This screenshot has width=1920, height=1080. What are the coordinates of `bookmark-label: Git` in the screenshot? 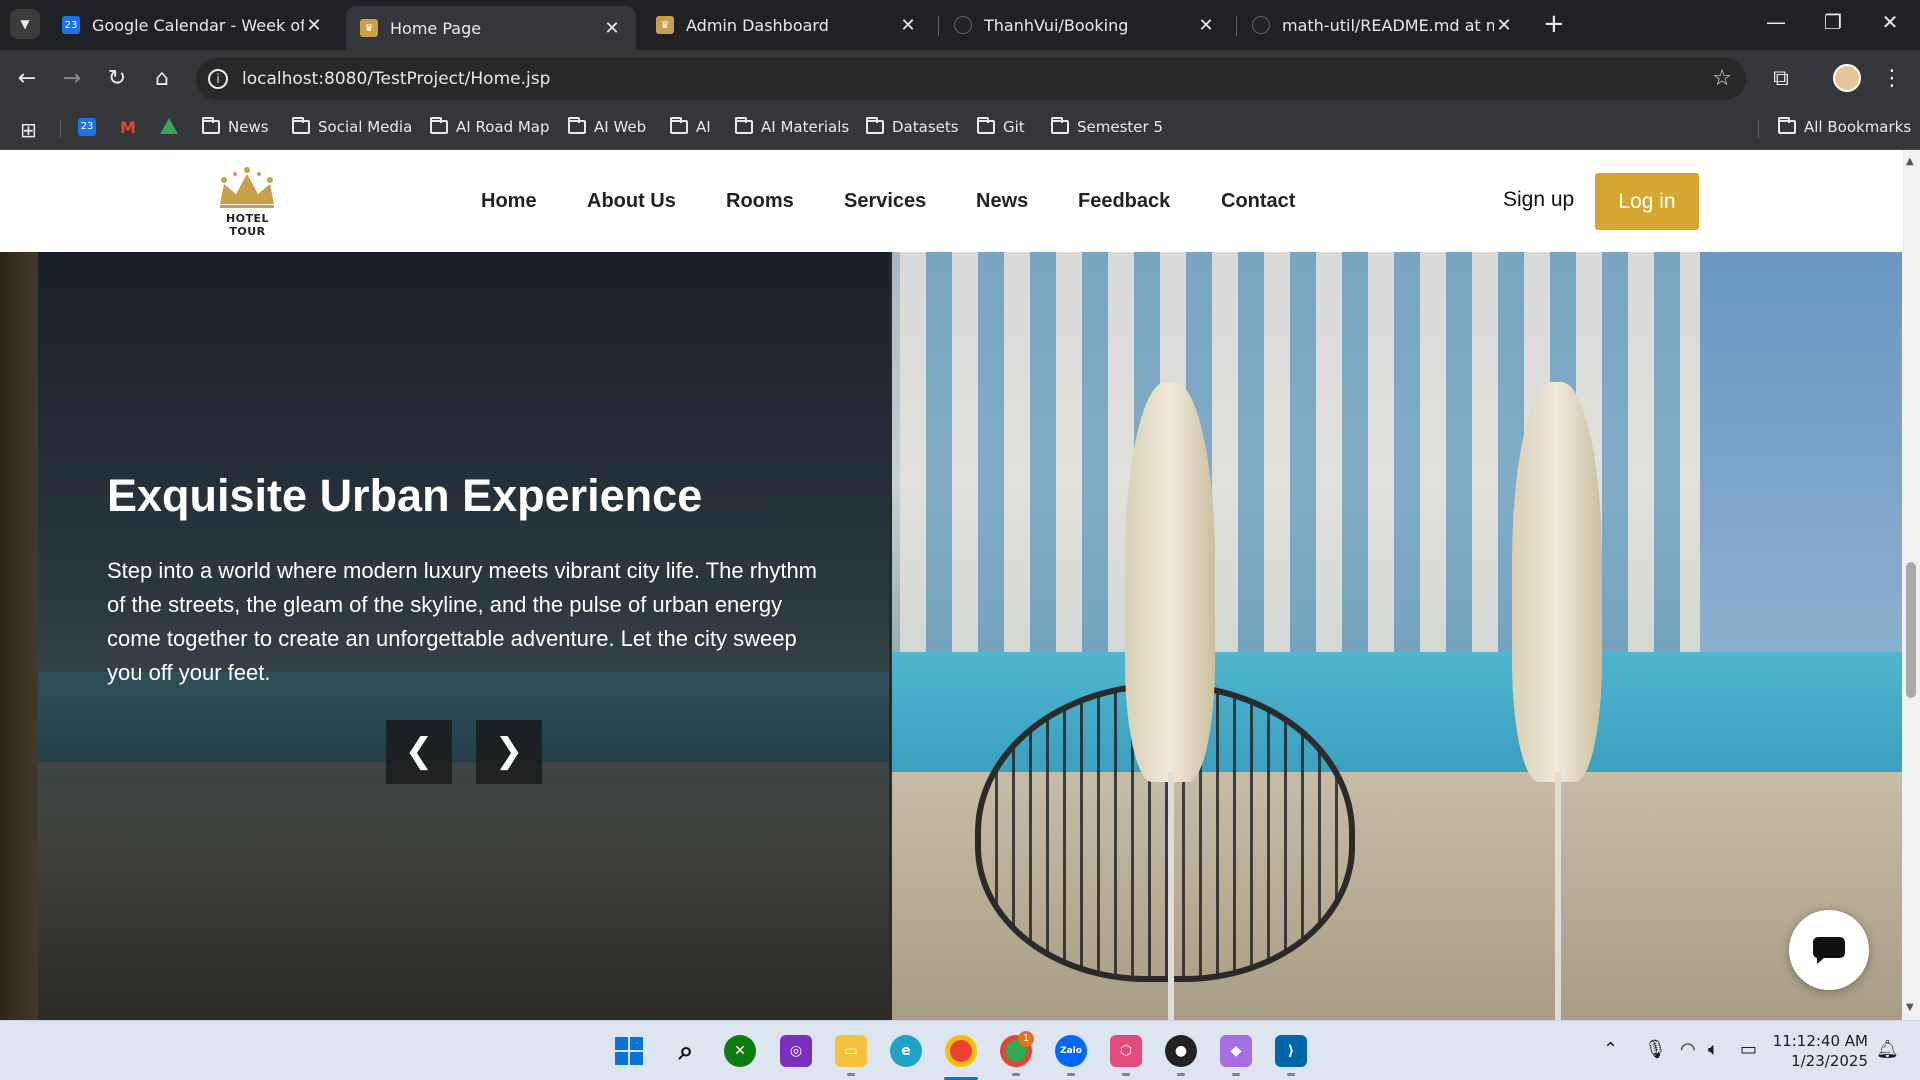 It's located at (1014, 127).